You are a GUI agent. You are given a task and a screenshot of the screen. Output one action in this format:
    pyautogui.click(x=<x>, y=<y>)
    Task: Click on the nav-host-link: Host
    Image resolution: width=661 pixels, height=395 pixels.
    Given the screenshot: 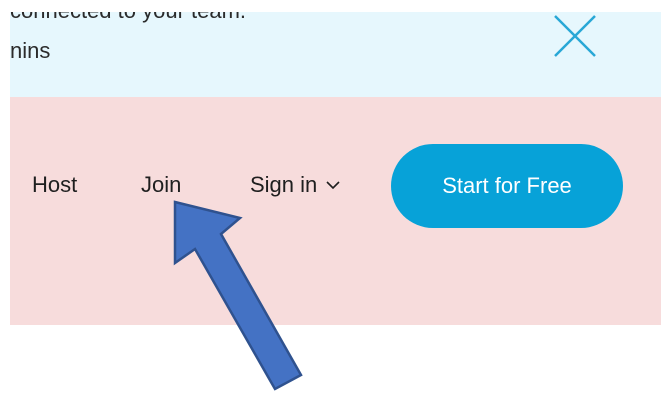 What is the action you would take?
    pyautogui.click(x=54, y=185)
    